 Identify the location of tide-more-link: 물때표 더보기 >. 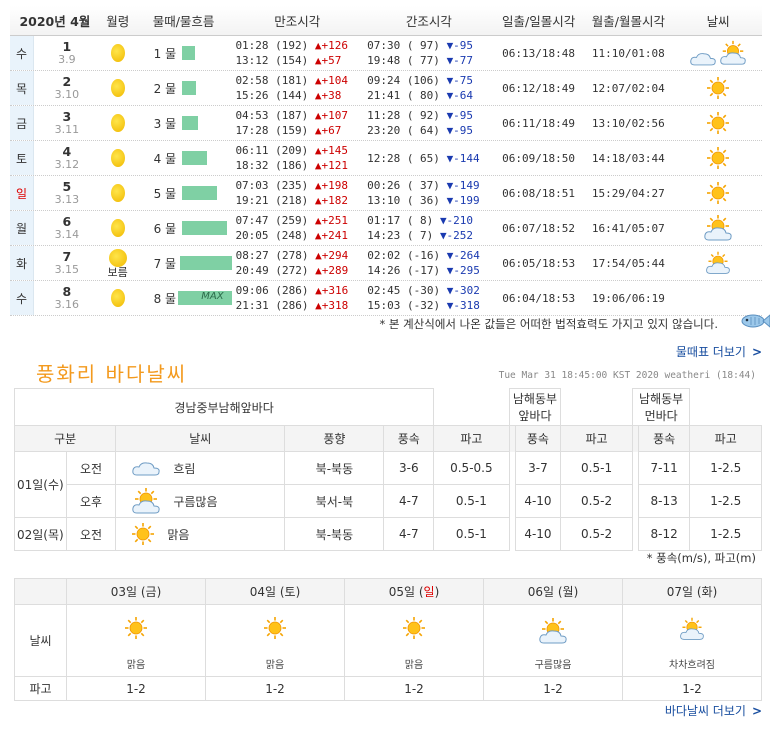
(719, 352).